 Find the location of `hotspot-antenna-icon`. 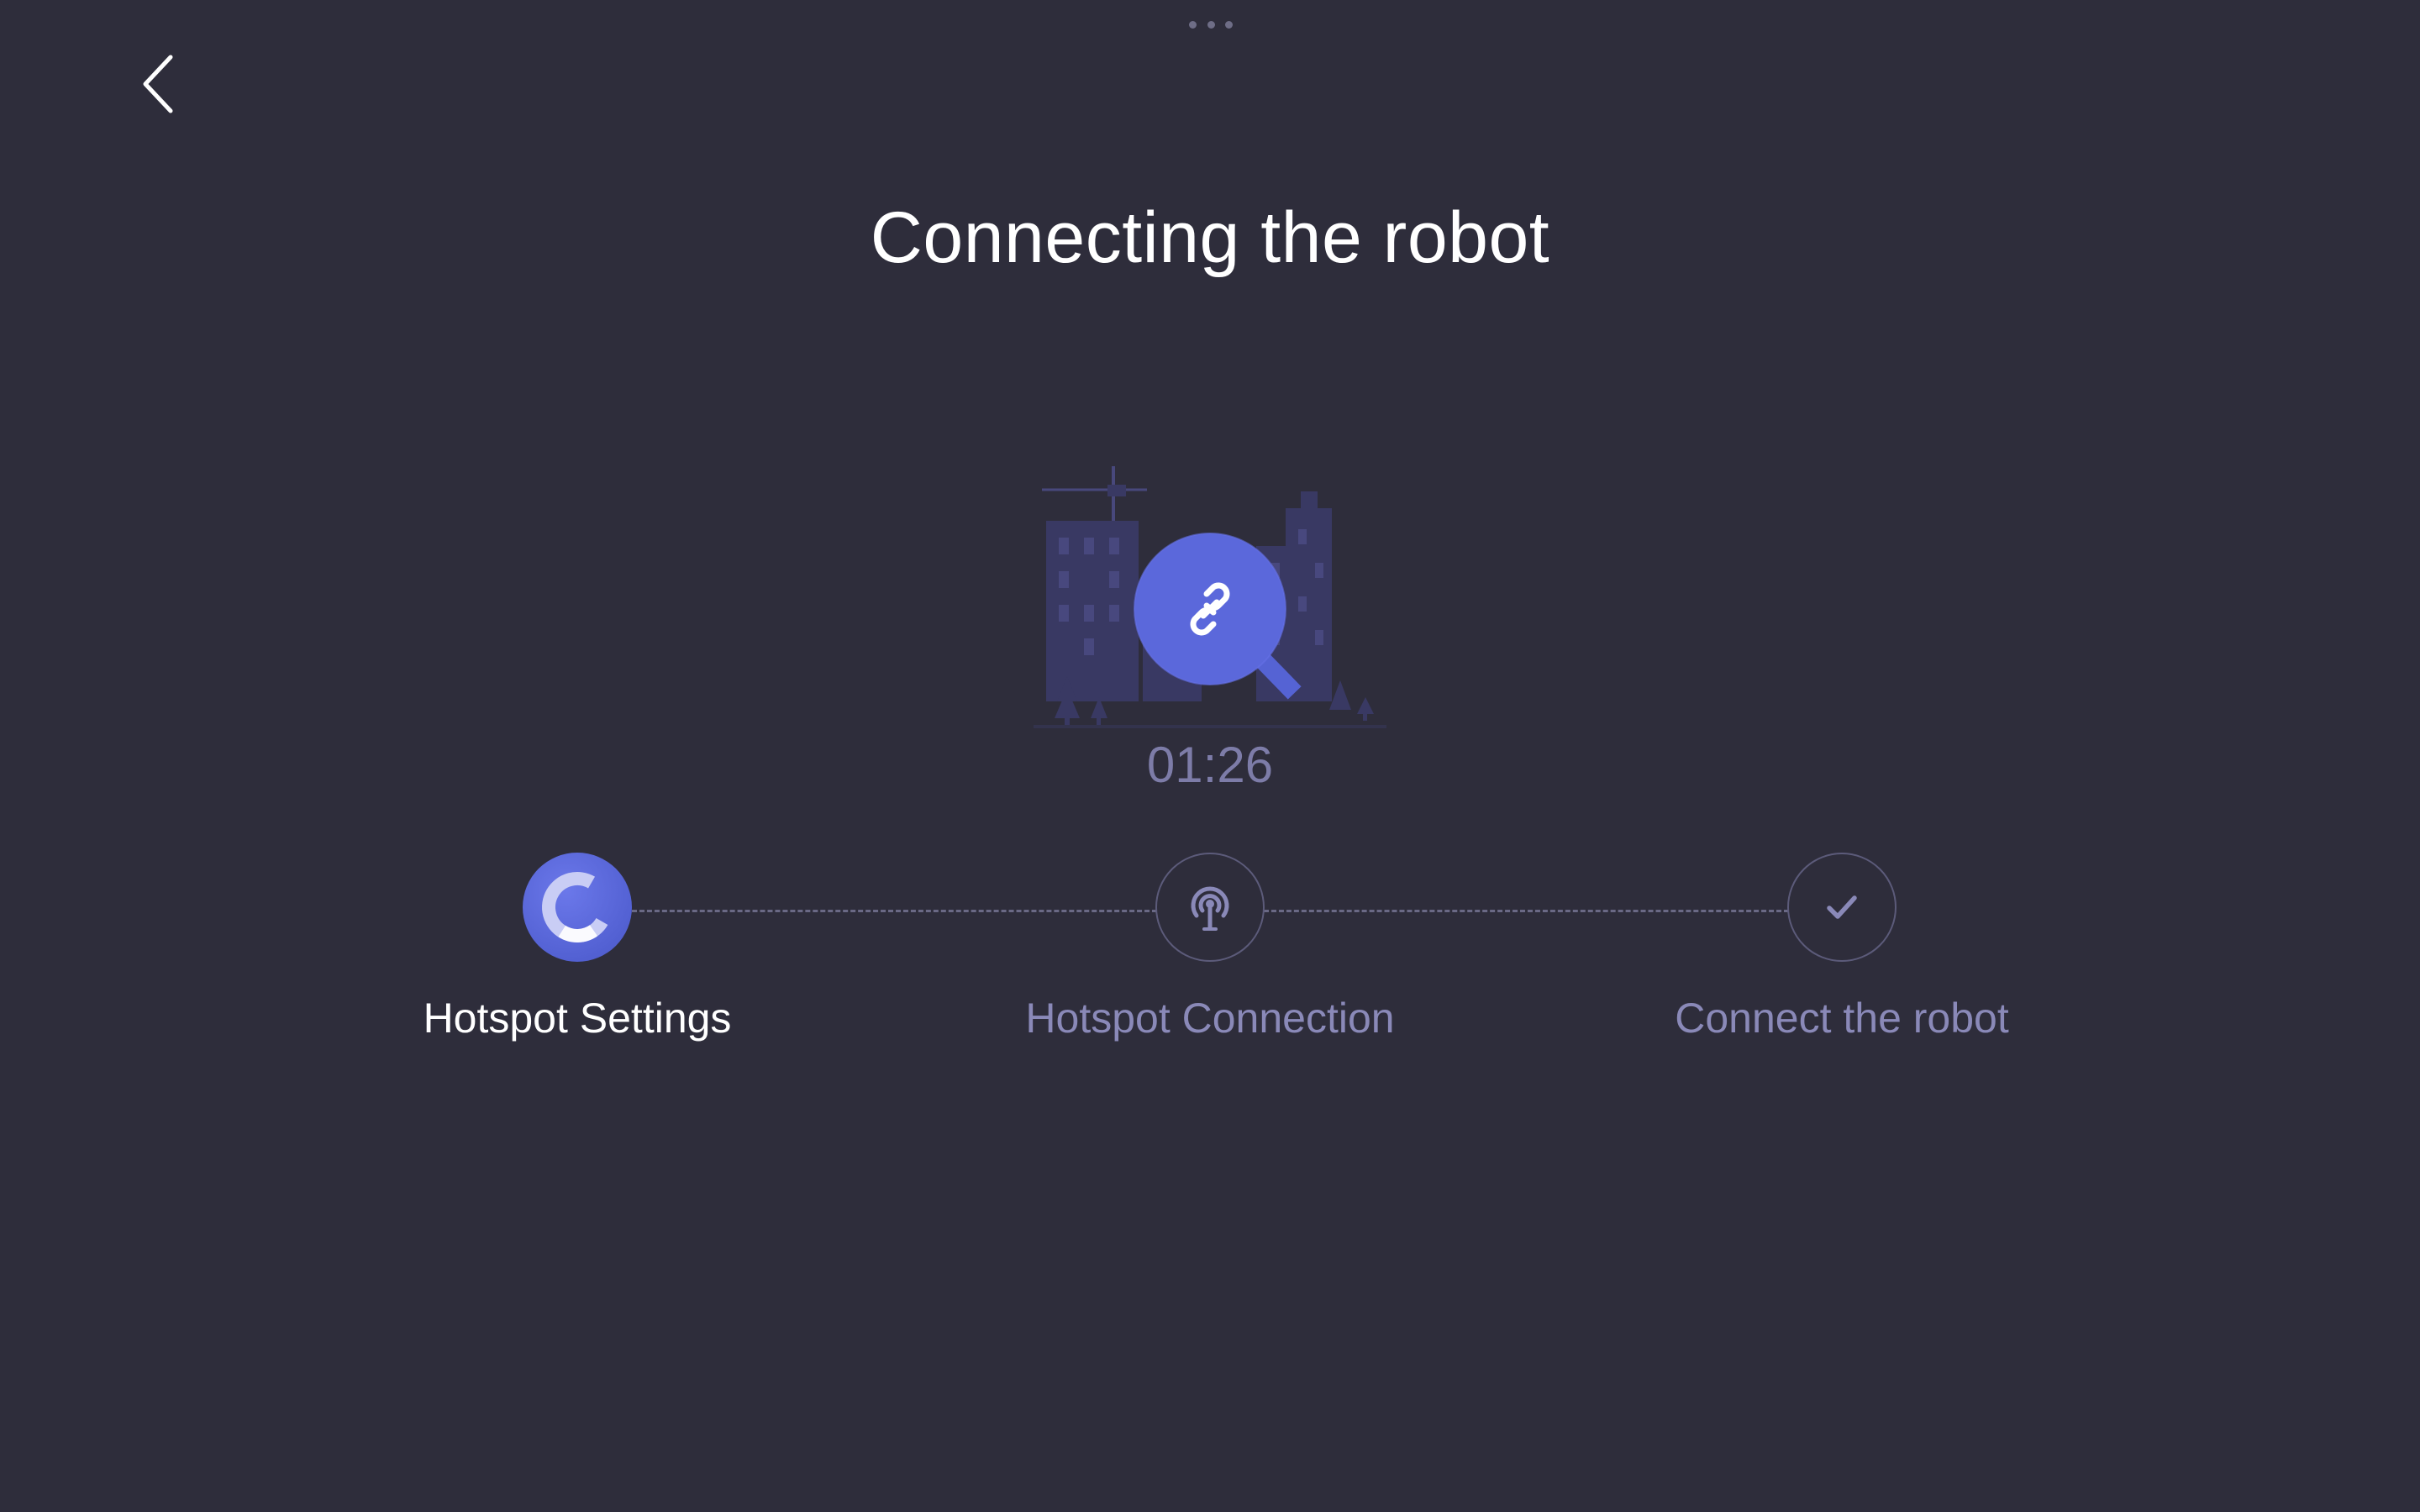

hotspot-antenna-icon is located at coordinates (1210, 908).